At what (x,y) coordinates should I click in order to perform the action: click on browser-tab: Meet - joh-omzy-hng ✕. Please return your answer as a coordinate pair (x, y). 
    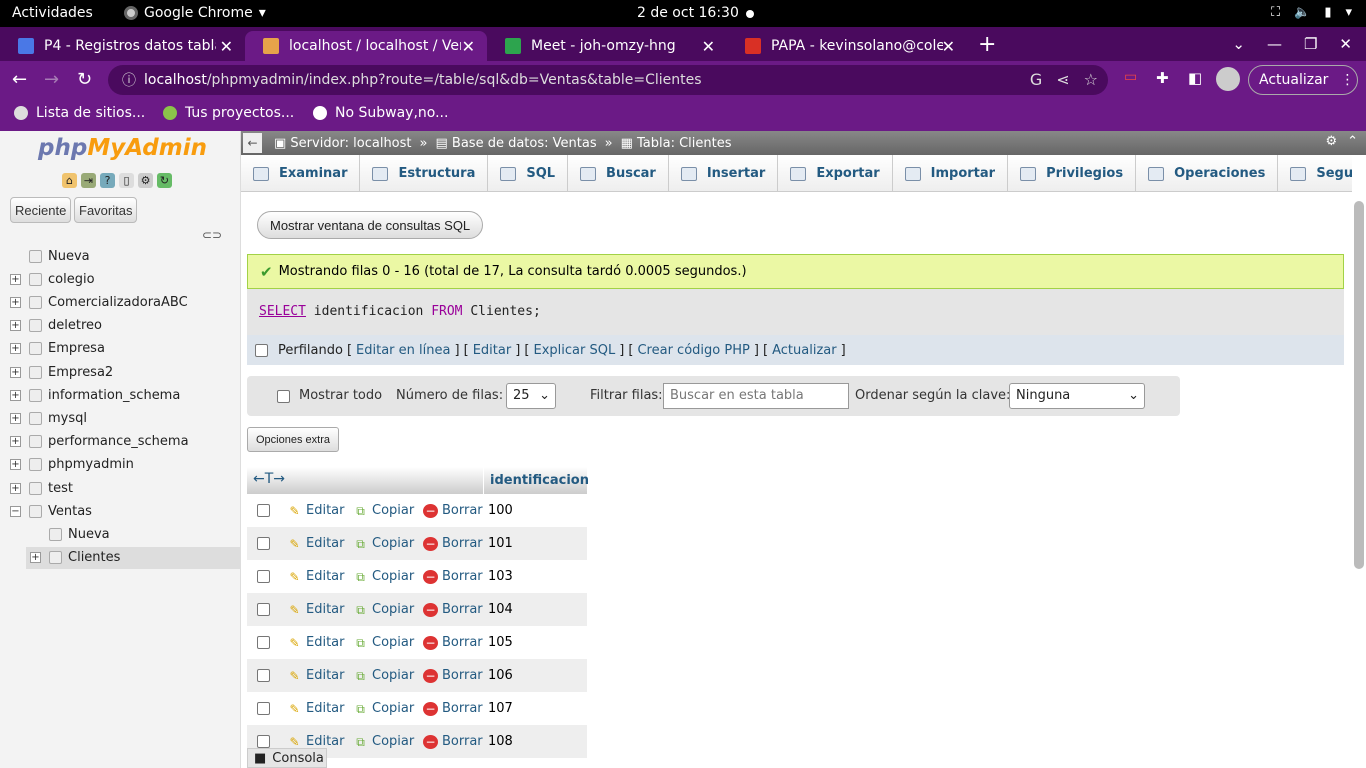
    Looking at the image, I should click on (607, 46).